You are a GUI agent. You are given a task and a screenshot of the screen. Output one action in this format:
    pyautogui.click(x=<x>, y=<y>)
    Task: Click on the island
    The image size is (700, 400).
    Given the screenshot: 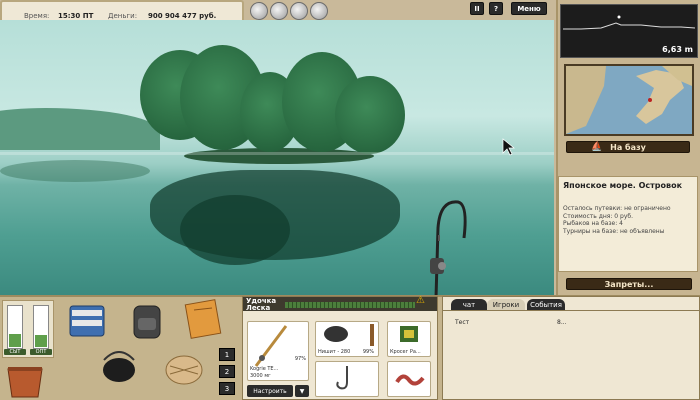 What is the action you would take?
    pyautogui.click(x=279, y=156)
    